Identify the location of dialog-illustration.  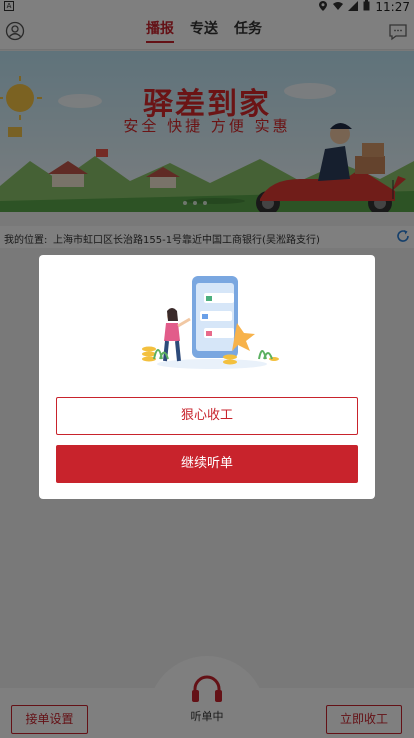
(210, 322).